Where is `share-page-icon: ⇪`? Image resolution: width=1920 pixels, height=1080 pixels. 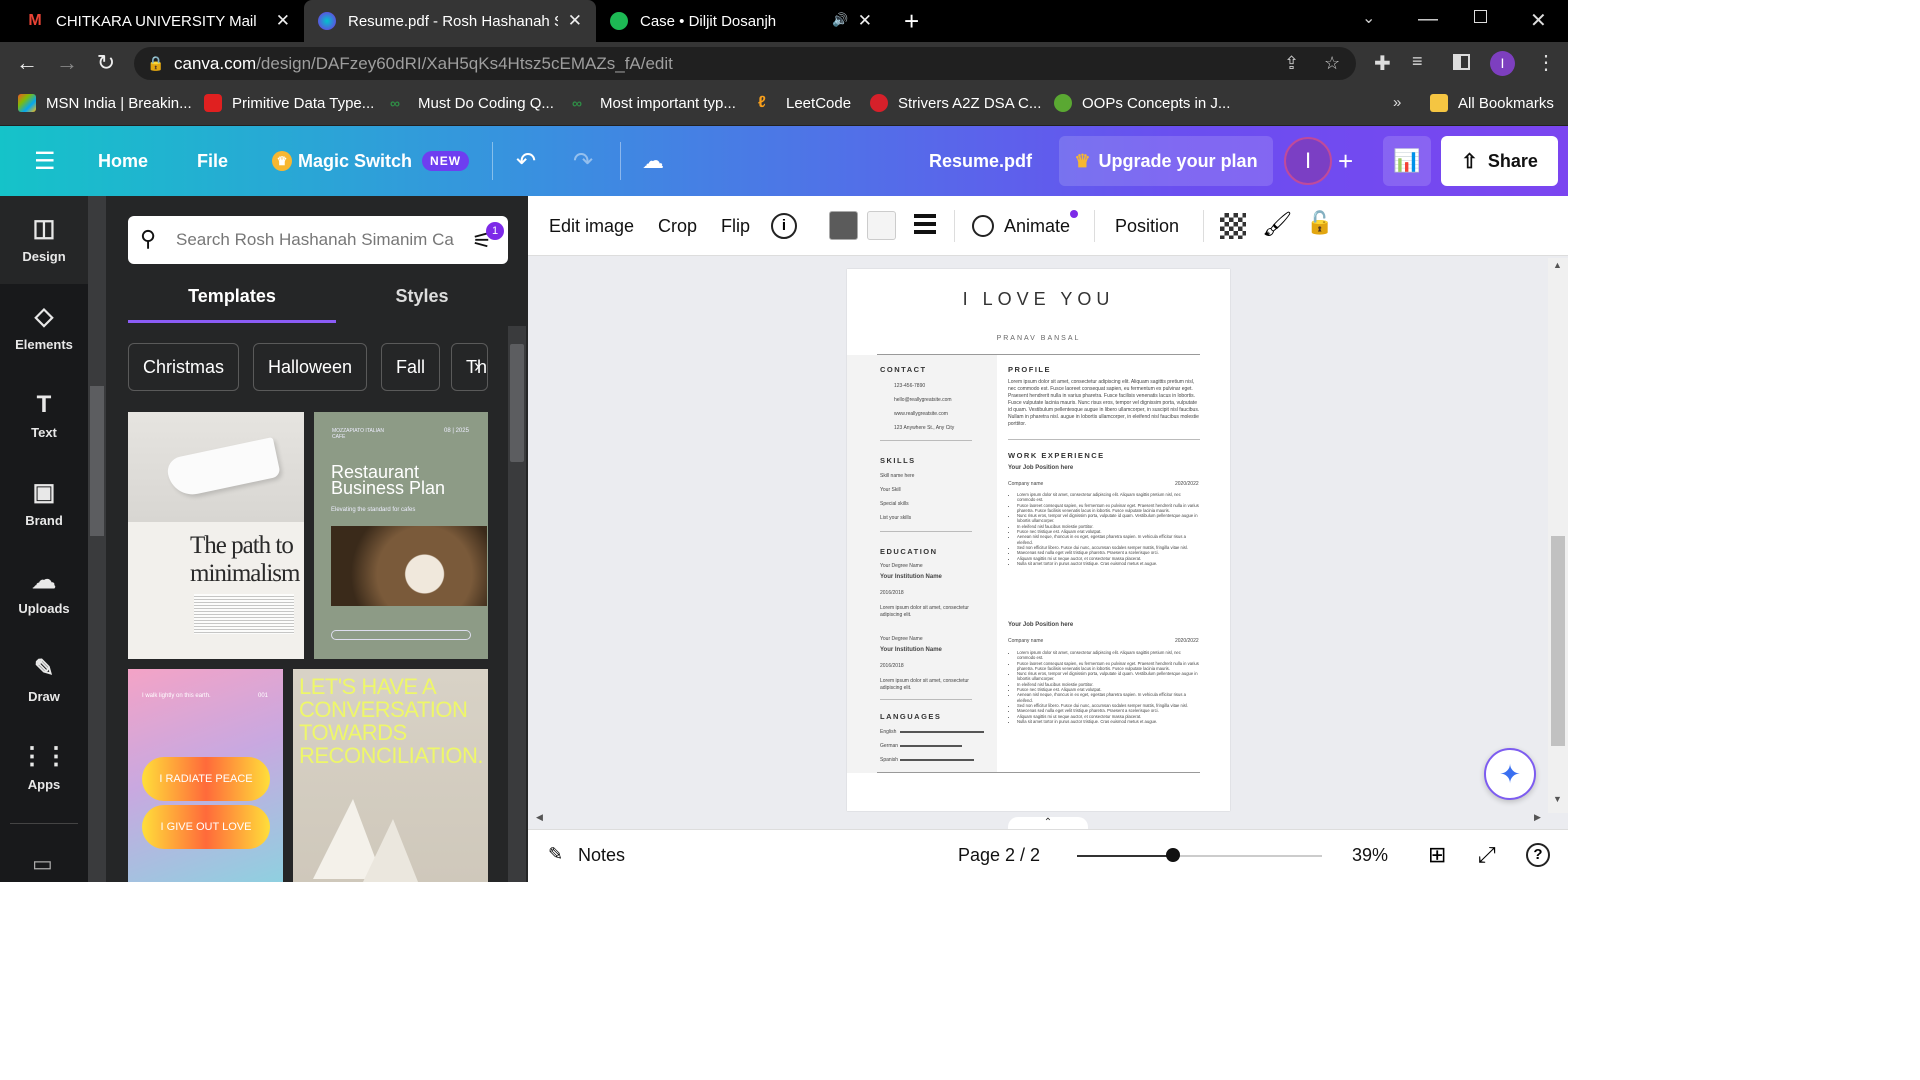 share-page-icon: ⇪ is located at coordinates (1291, 63).